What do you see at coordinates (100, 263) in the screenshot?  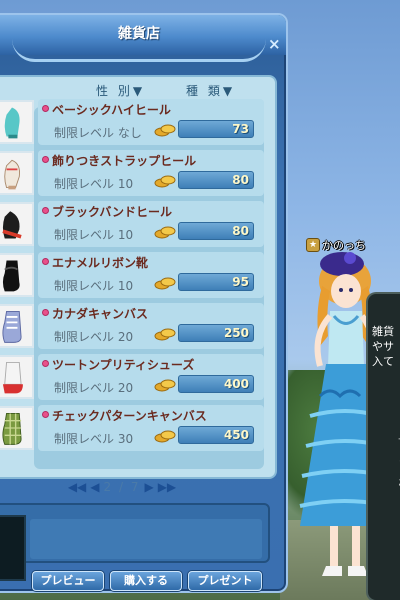 I see `item-name: エナメルリボン靴` at bounding box center [100, 263].